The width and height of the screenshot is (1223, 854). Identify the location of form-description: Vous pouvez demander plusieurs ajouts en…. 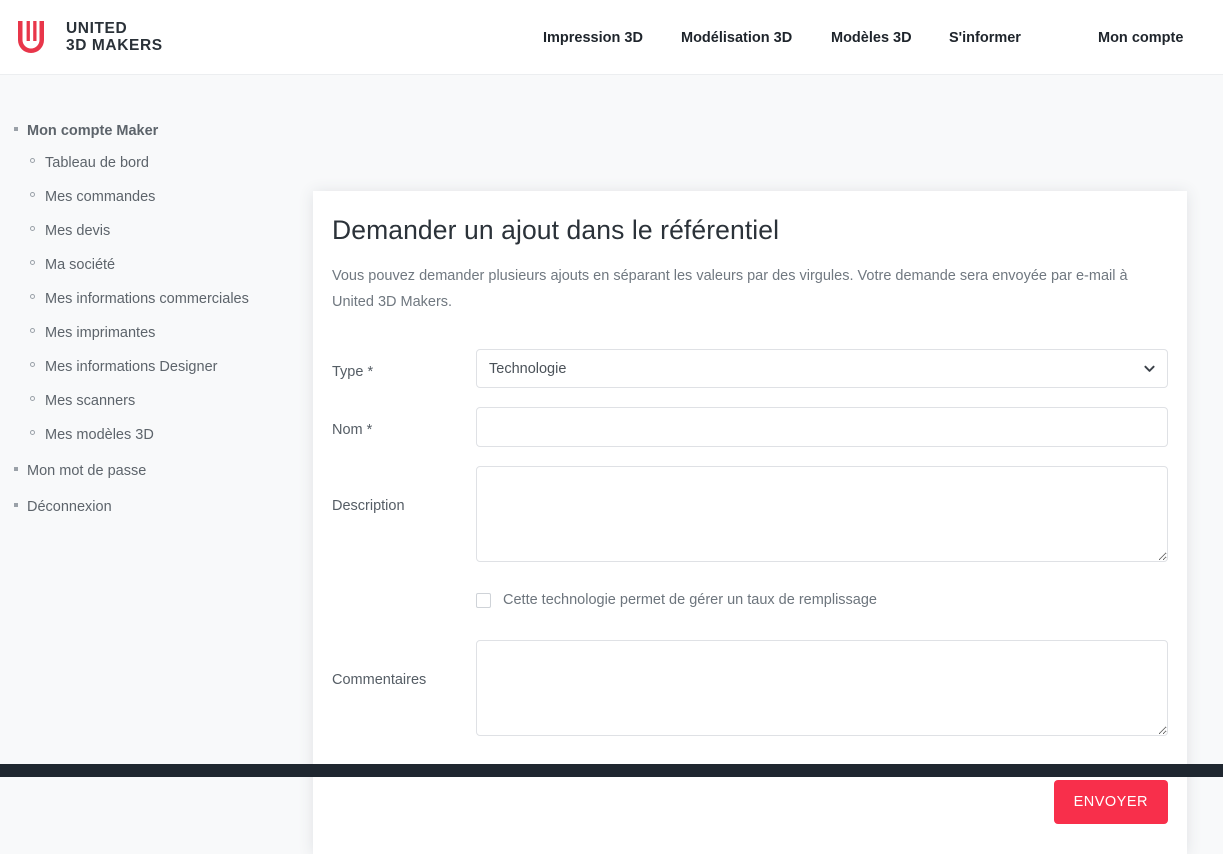
(730, 289).